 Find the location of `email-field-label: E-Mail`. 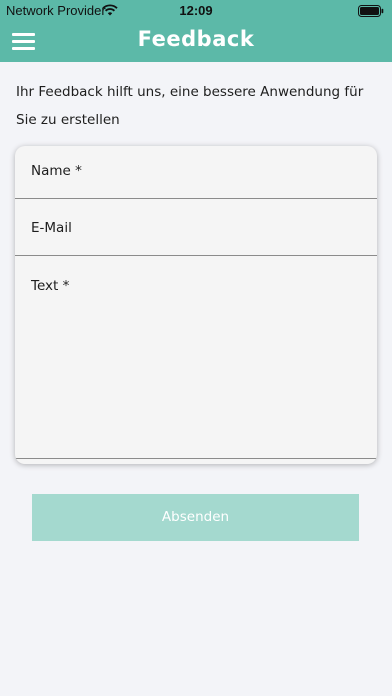

email-field-label: E-Mail is located at coordinates (51, 228).